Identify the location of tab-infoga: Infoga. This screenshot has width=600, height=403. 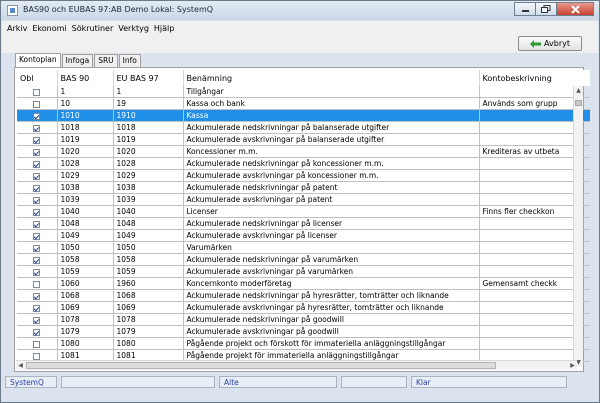
(77, 60).